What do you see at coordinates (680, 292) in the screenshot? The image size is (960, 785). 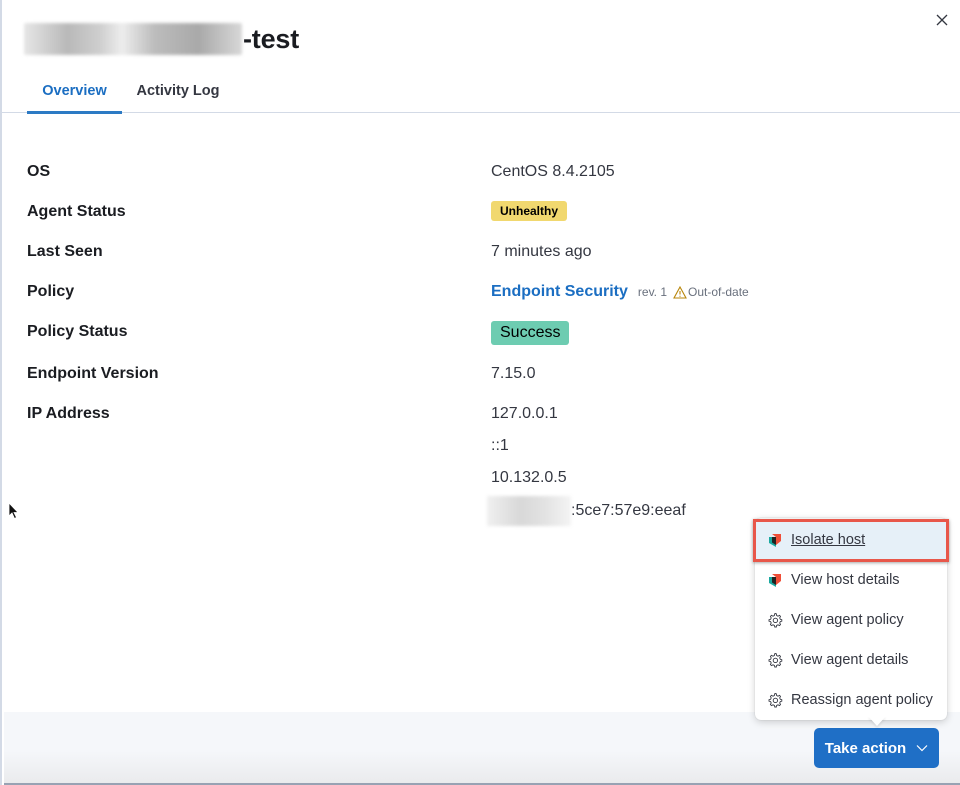 I see `warning-icon` at bounding box center [680, 292].